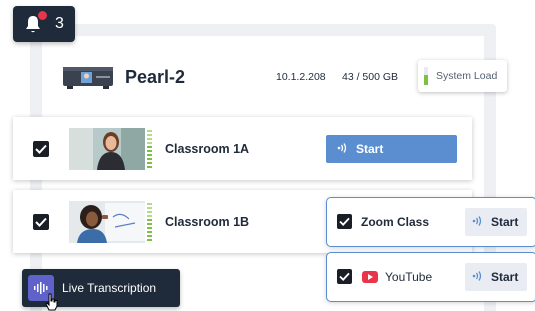 The image size is (535, 311). I want to click on notification-button: 3, so click(44, 24).